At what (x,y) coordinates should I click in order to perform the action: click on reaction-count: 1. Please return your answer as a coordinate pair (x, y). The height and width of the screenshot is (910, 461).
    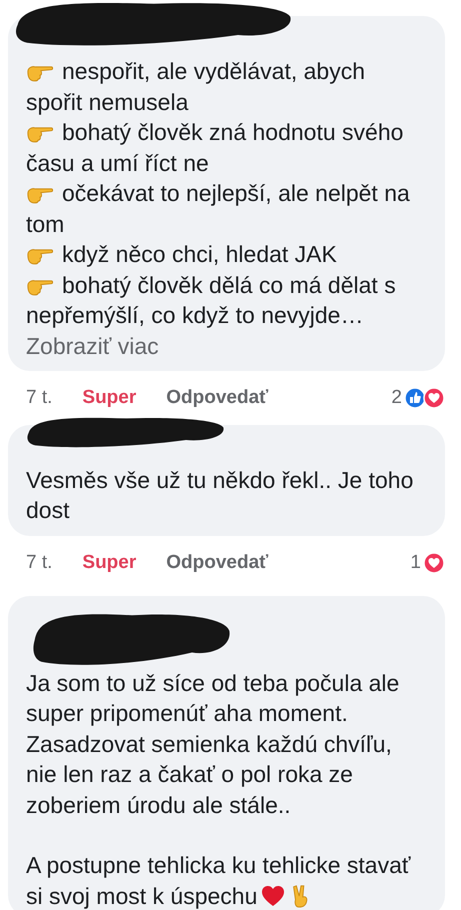
    Looking at the image, I should click on (415, 563).